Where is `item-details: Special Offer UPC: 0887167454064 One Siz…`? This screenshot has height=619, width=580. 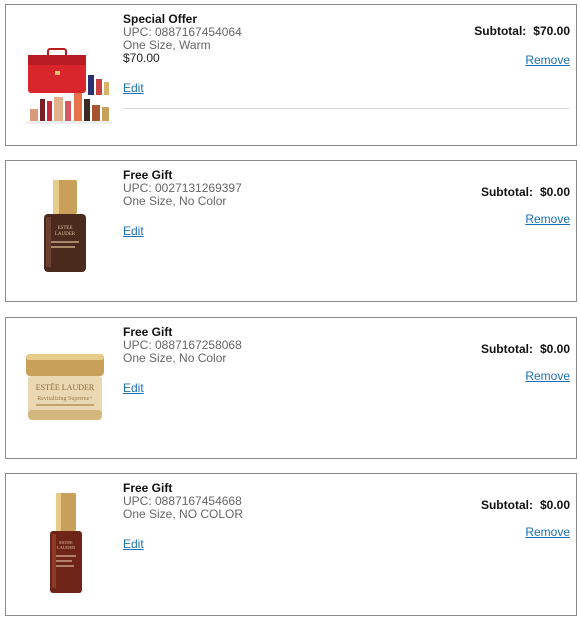
item-details: Special Offer UPC: 0887167454064 One Siz… is located at coordinates (223, 55).